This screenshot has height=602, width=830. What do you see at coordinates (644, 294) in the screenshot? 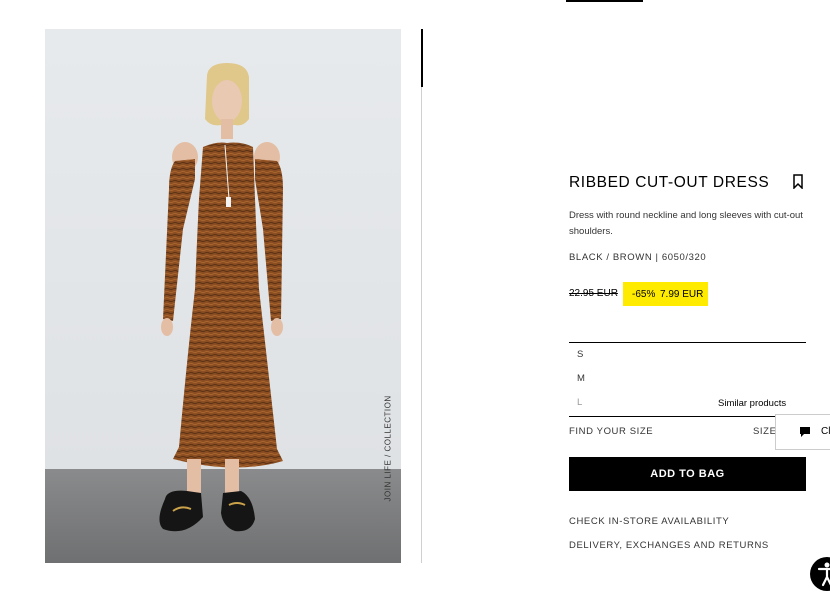
I see `discount-percentage: -65%` at bounding box center [644, 294].